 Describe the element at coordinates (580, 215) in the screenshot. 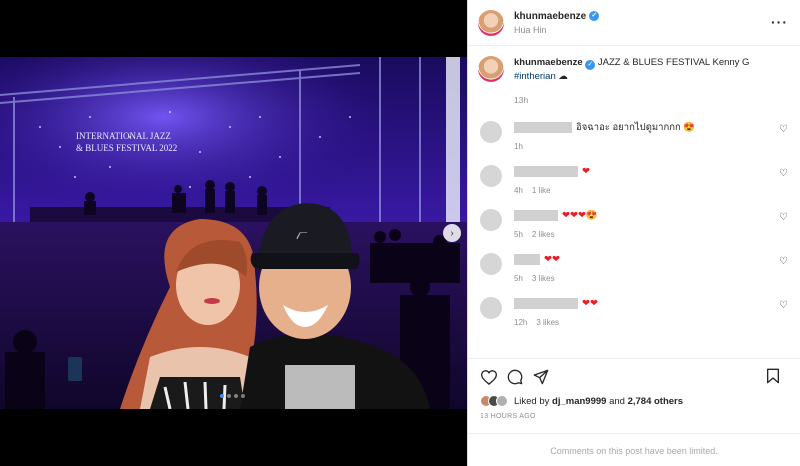

I see `comment-text: ❤❤❤😍` at that location.